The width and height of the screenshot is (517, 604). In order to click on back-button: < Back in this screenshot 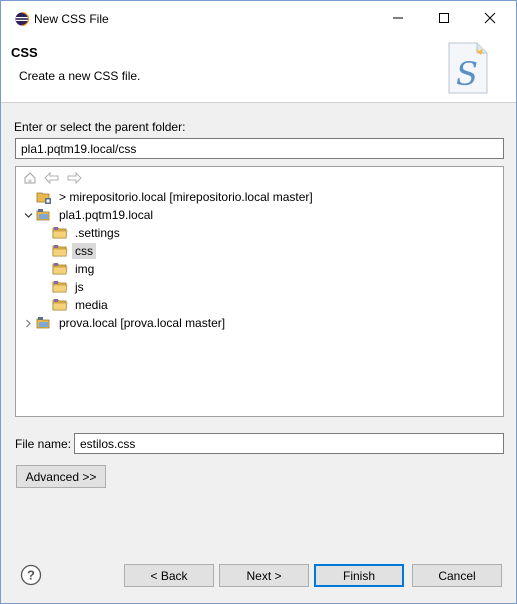, I will do `click(169, 575)`.